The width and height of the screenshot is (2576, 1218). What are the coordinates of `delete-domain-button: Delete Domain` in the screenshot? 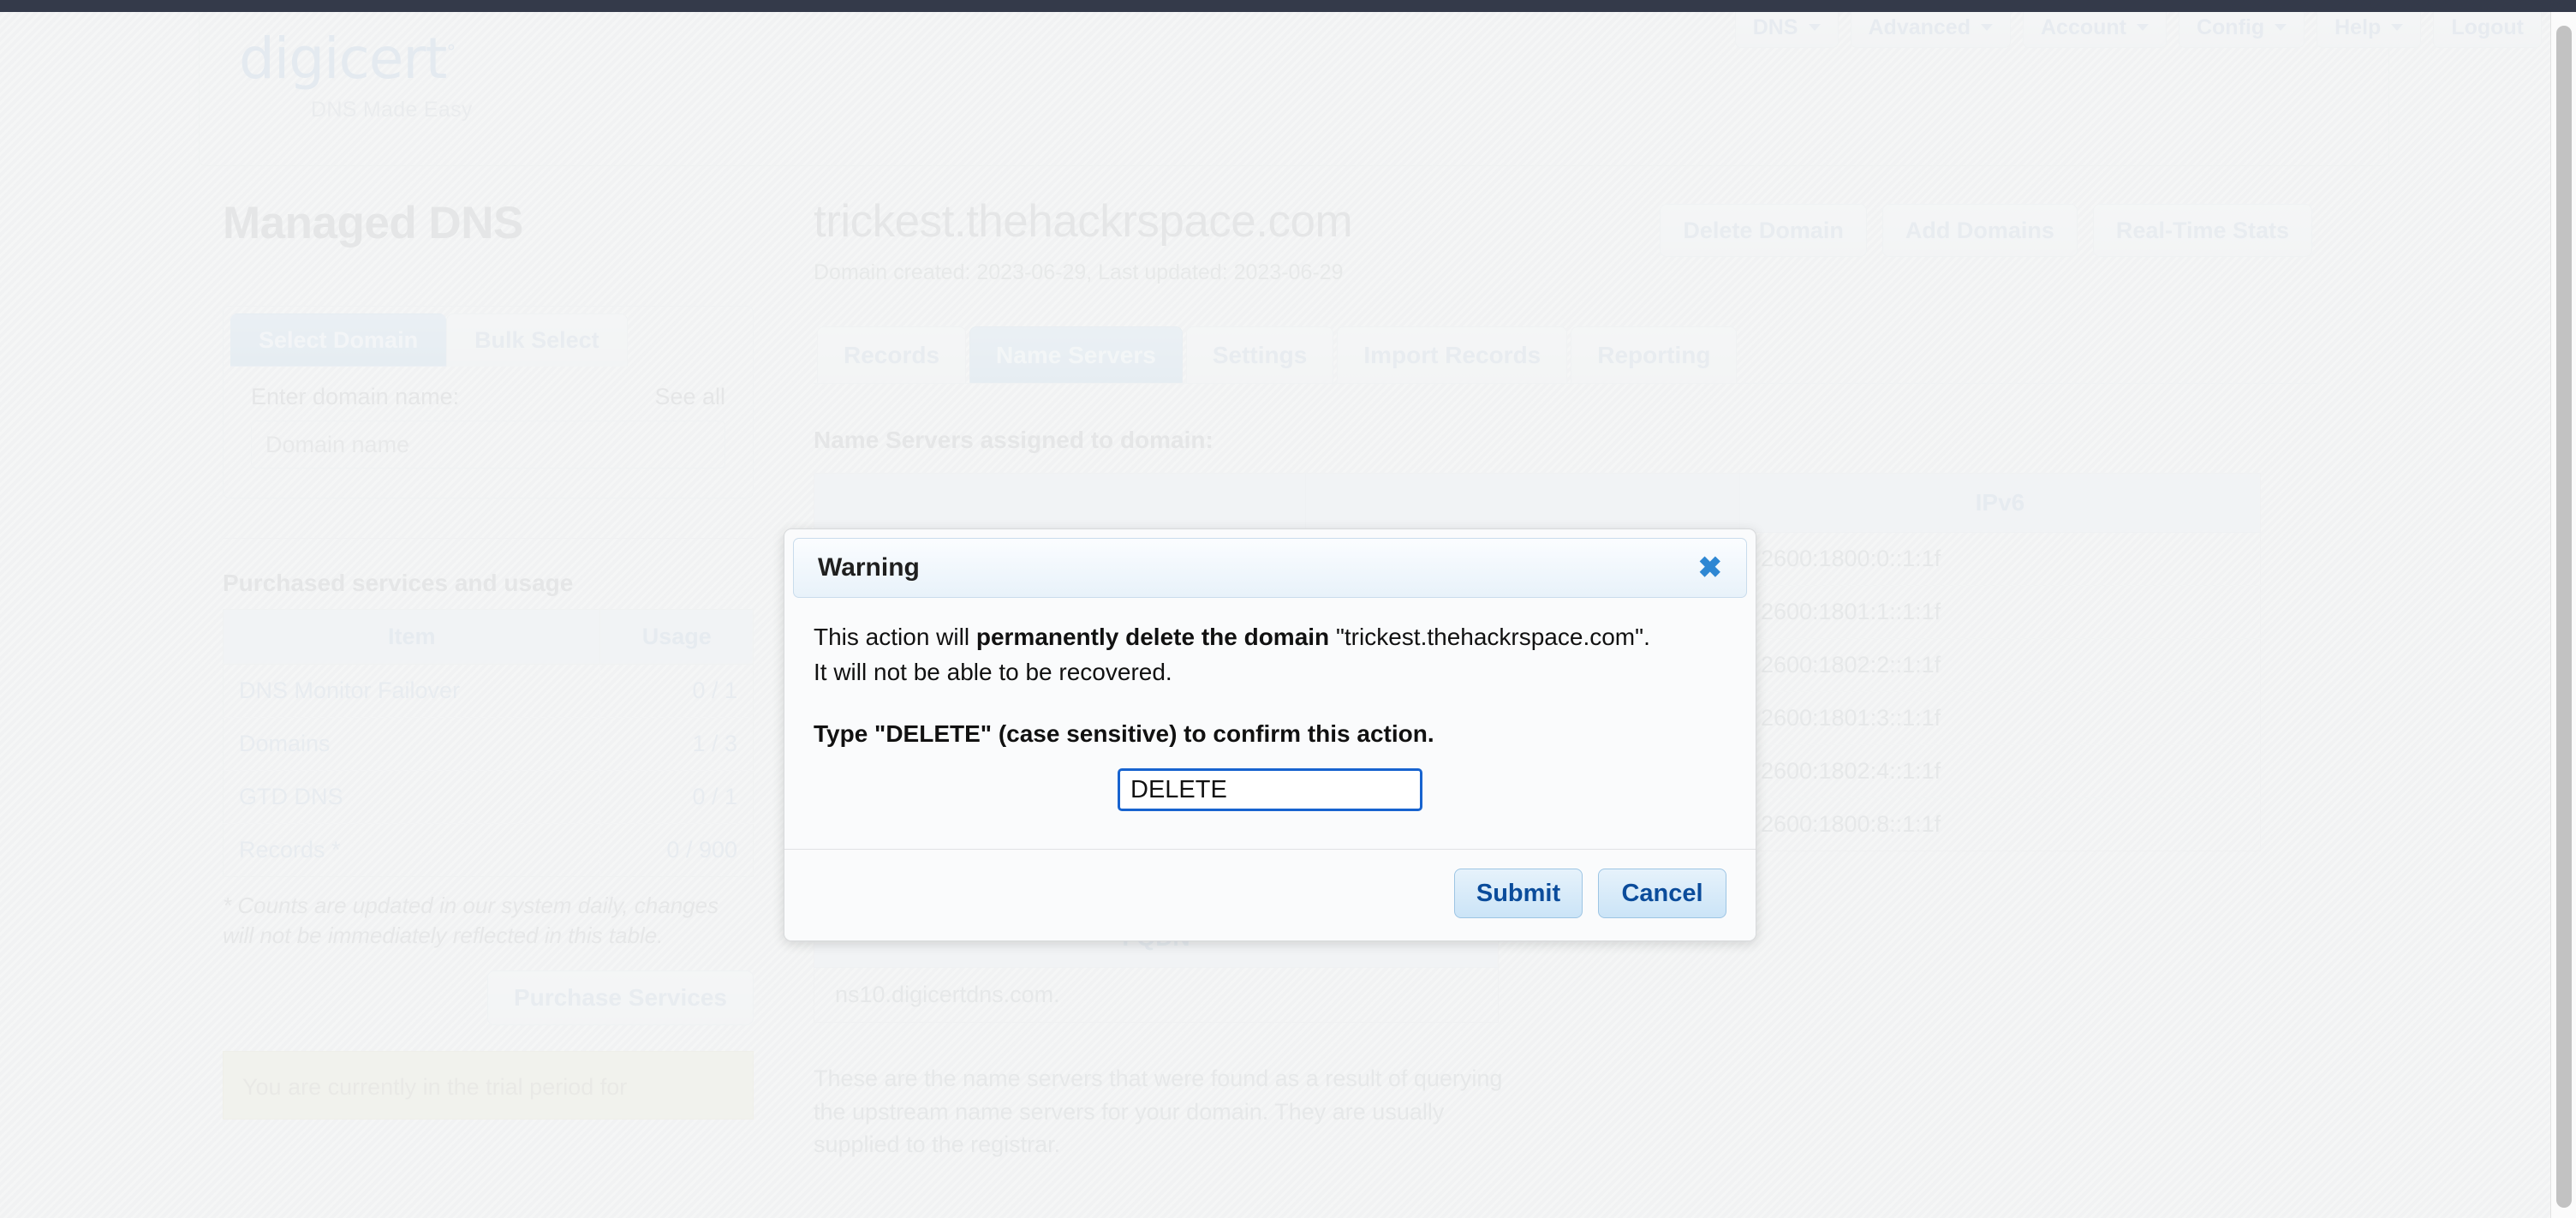 It's located at (1763, 230).